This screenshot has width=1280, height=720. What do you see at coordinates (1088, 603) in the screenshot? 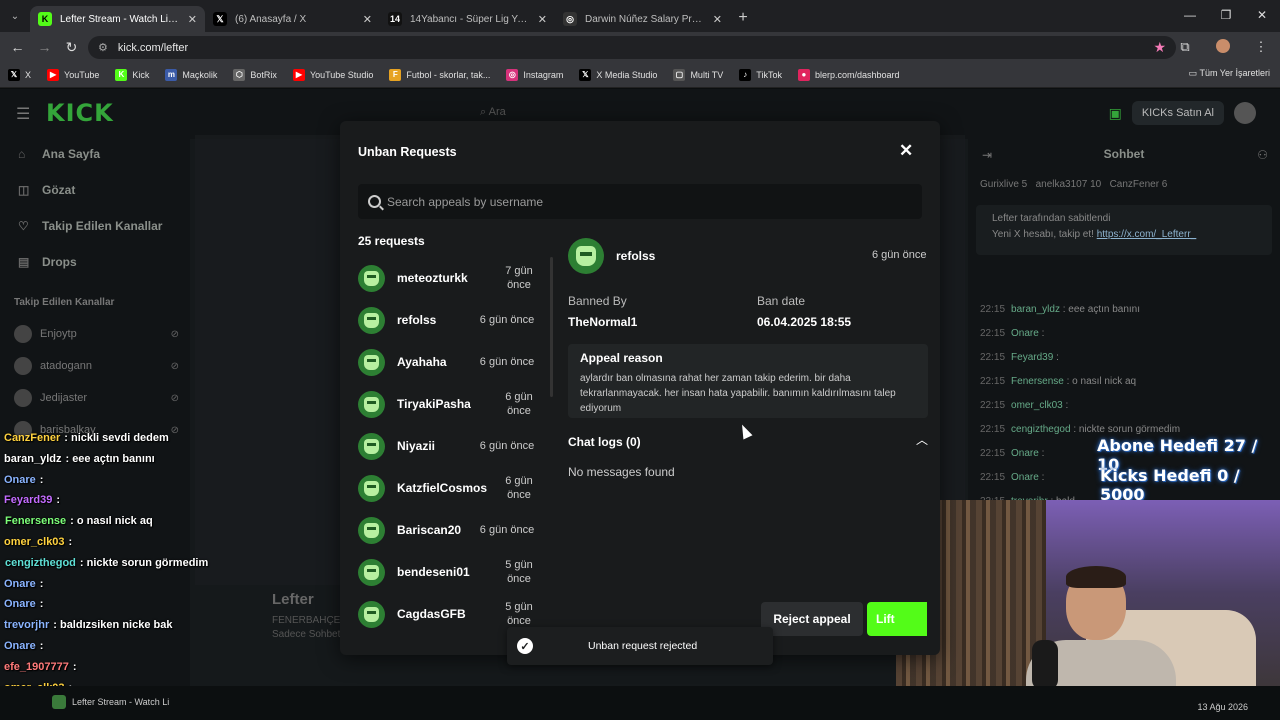
I see `webcam-overlay` at bounding box center [1088, 603].